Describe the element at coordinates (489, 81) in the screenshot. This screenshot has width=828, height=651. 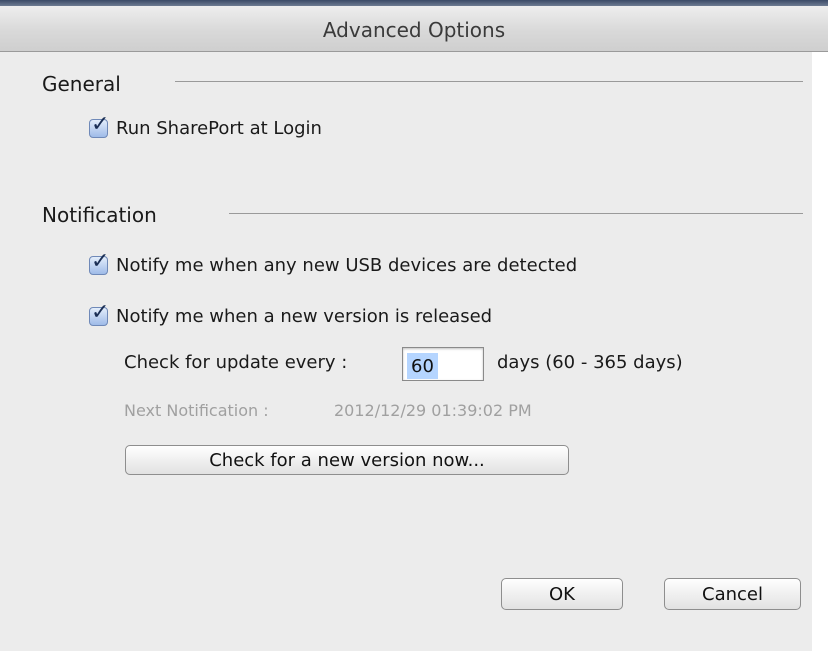
I see `general-divider` at that location.